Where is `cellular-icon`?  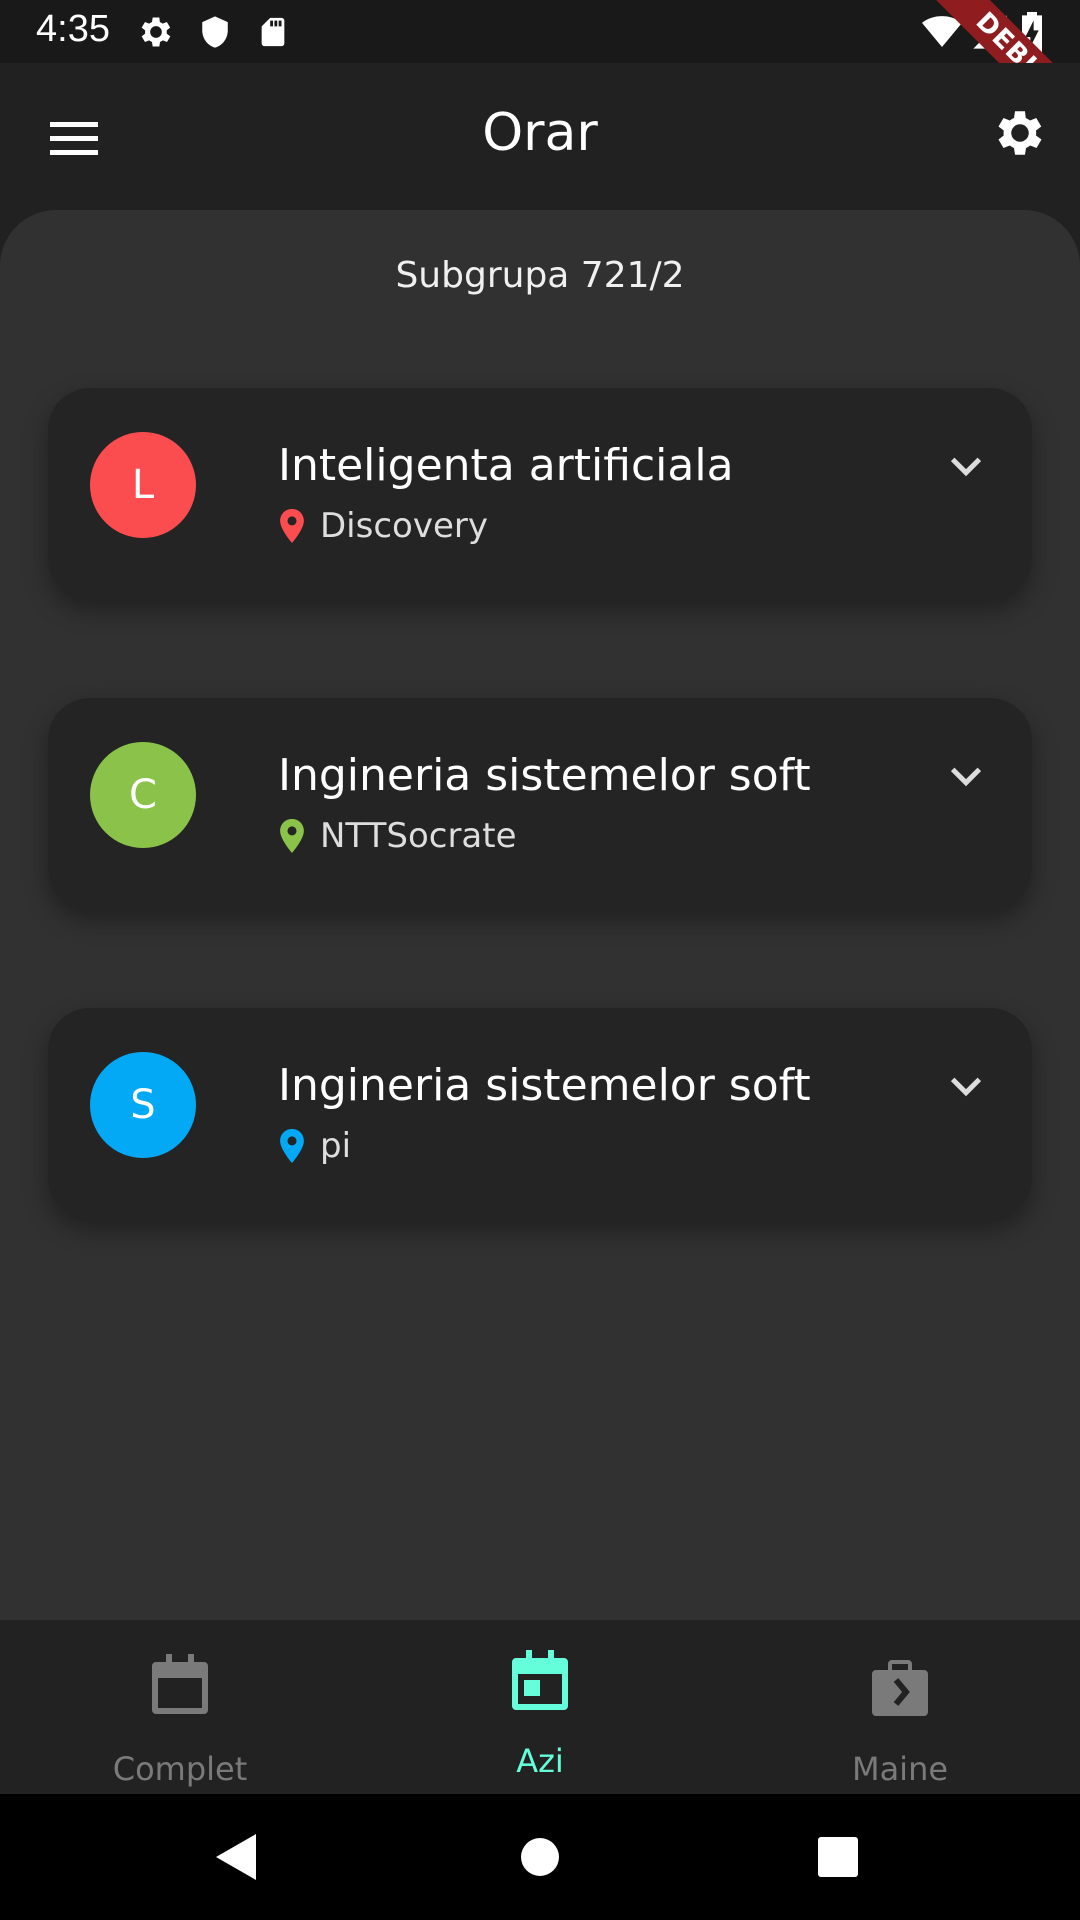
cellular-icon is located at coordinates (990, 32).